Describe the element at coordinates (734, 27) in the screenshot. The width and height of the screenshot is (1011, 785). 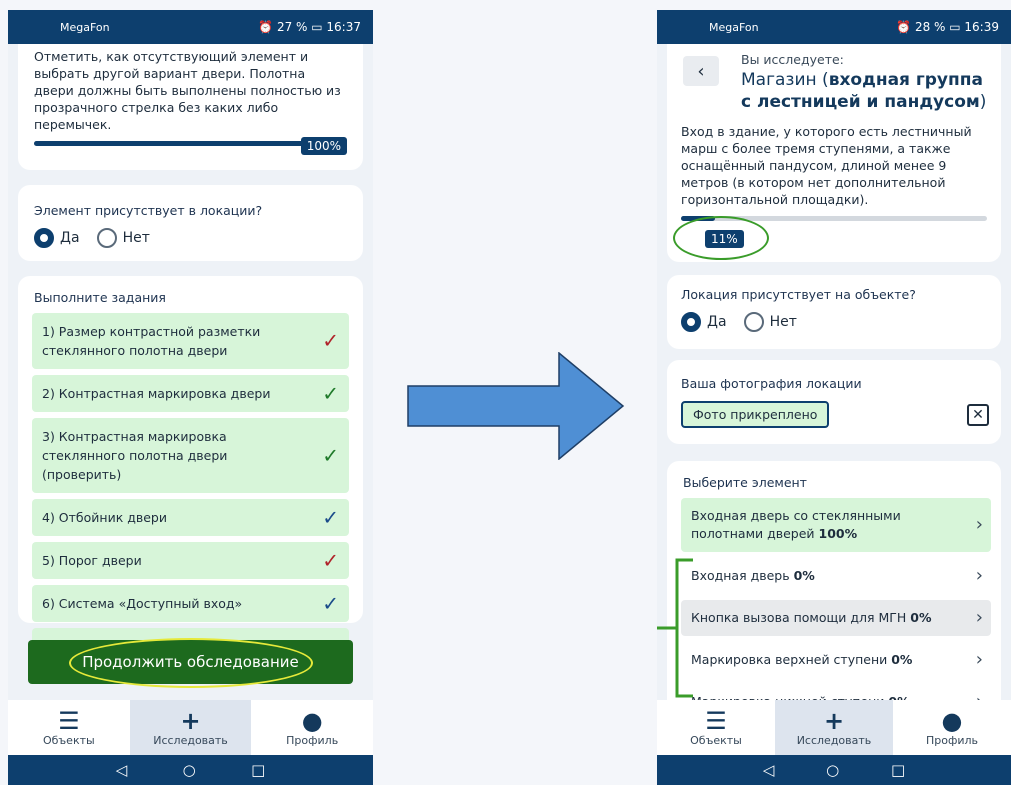
I see `carrier-label: MegaFon` at that location.